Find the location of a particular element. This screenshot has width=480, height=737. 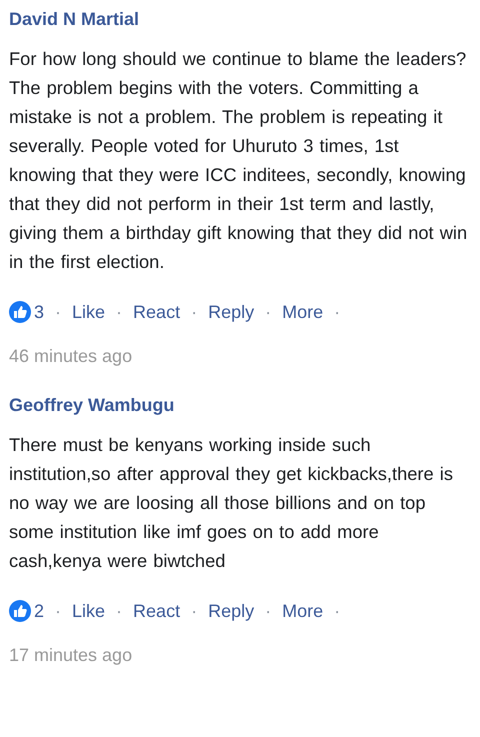

like-count: 2 is located at coordinates (39, 611).